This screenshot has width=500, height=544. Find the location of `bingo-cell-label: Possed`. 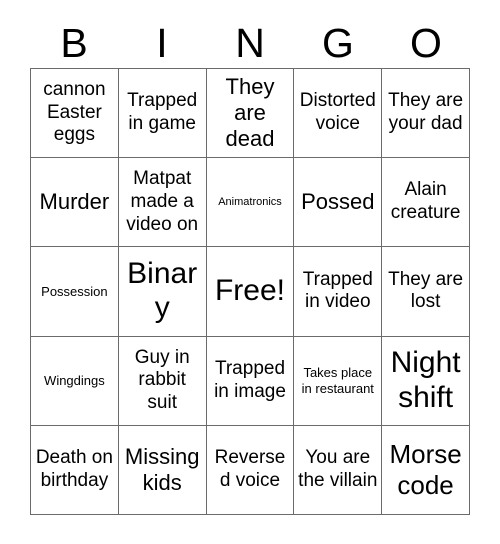

bingo-cell-label: Possed is located at coordinates (338, 202).